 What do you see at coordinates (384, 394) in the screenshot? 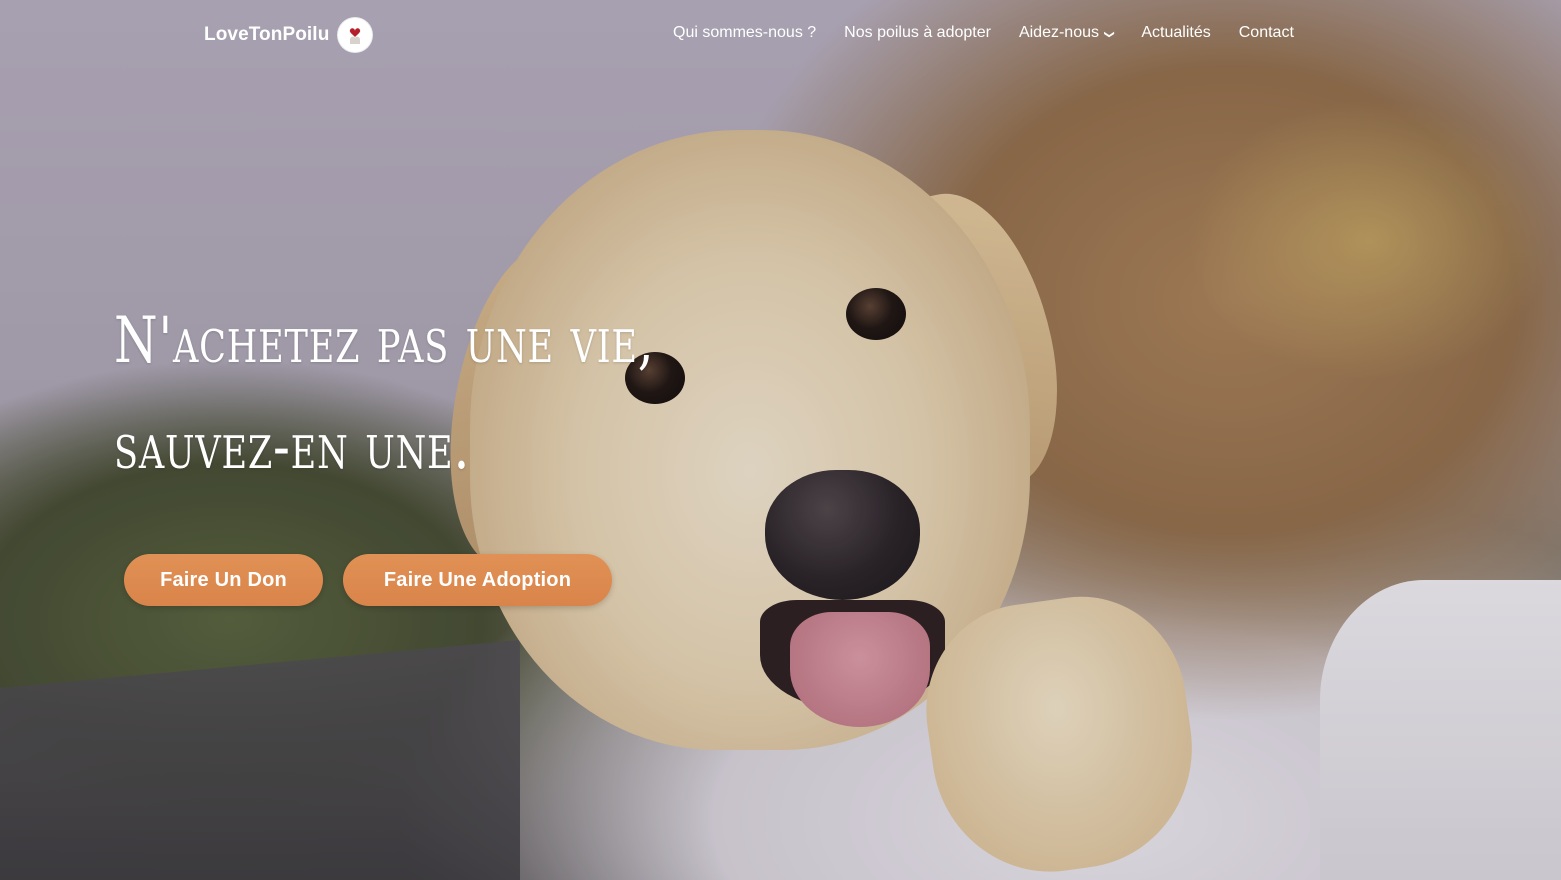
I see `hero-headline: N'achetez pas une vie, sauvez-en une.` at bounding box center [384, 394].